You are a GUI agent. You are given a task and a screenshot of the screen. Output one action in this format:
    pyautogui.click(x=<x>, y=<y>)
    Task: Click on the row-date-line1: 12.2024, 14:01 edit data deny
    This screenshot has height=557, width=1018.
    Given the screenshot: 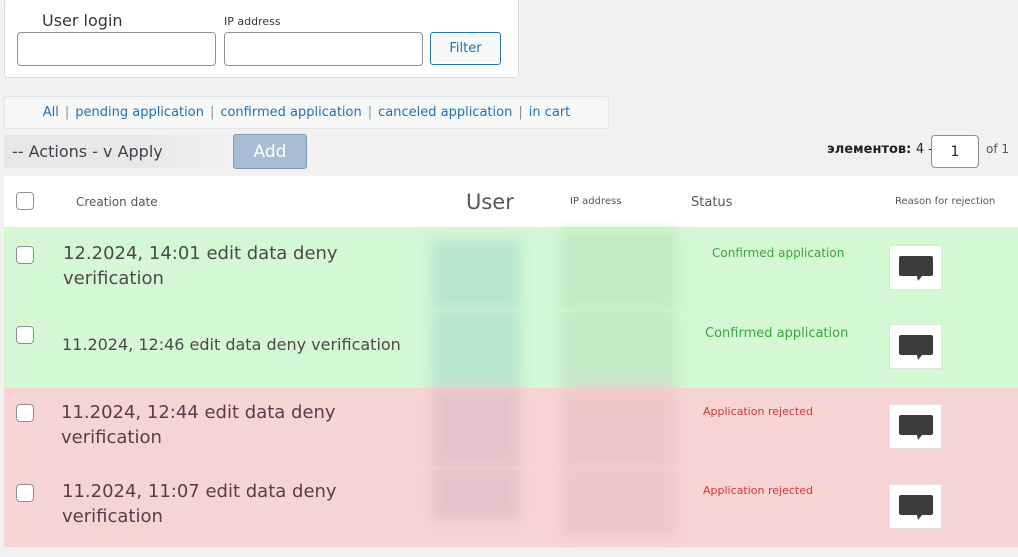 What is the action you would take?
    pyautogui.click(x=200, y=253)
    